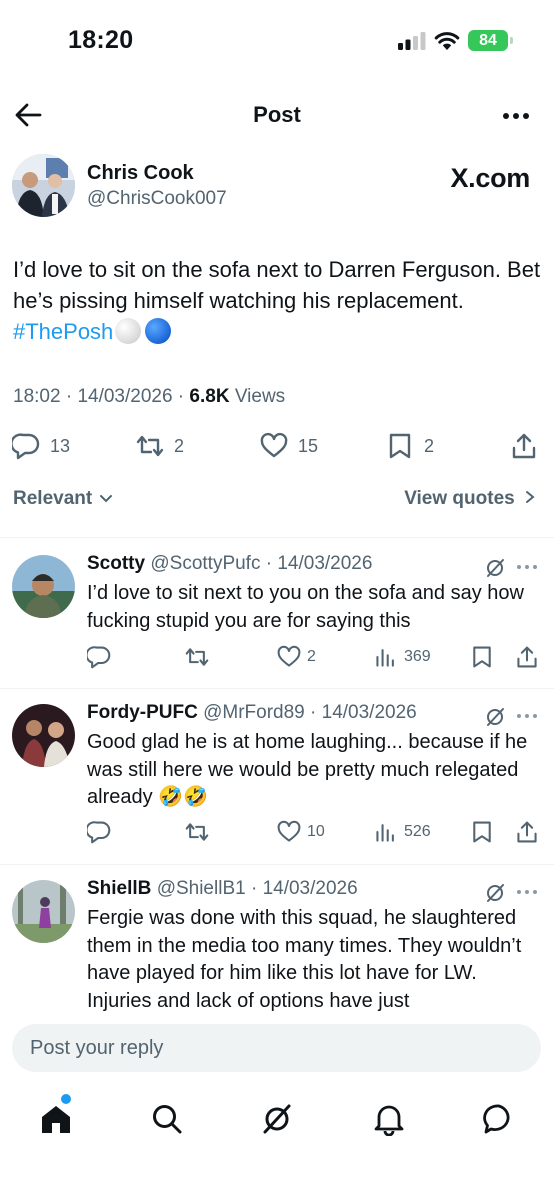 The image size is (554, 1200). I want to click on views-label: Views, so click(260, 396).